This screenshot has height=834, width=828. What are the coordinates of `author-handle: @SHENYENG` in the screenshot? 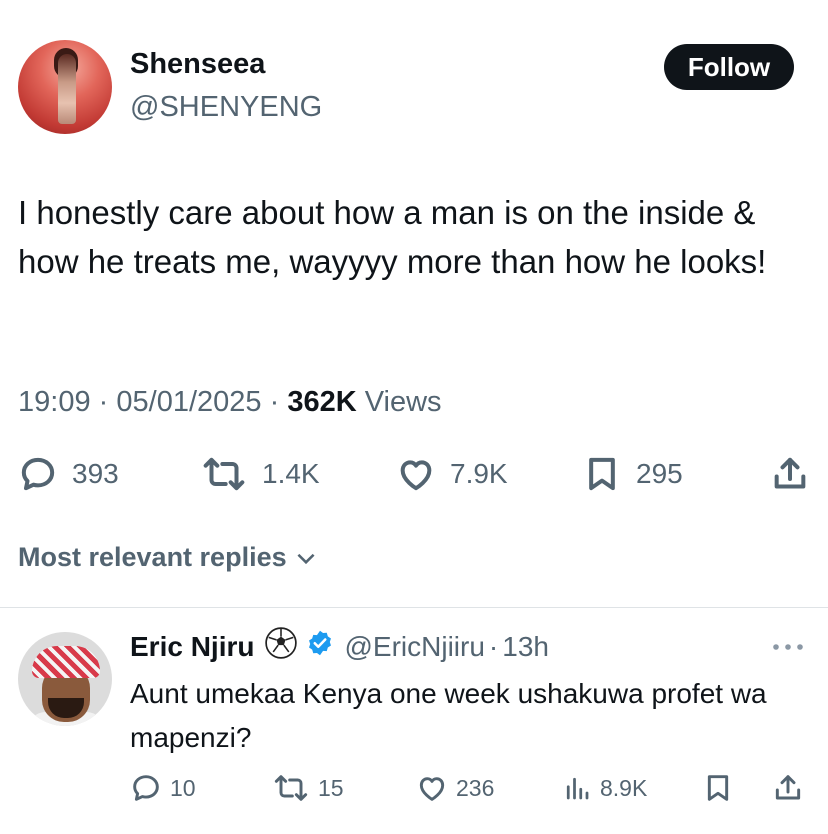 It's located at (226, 107).